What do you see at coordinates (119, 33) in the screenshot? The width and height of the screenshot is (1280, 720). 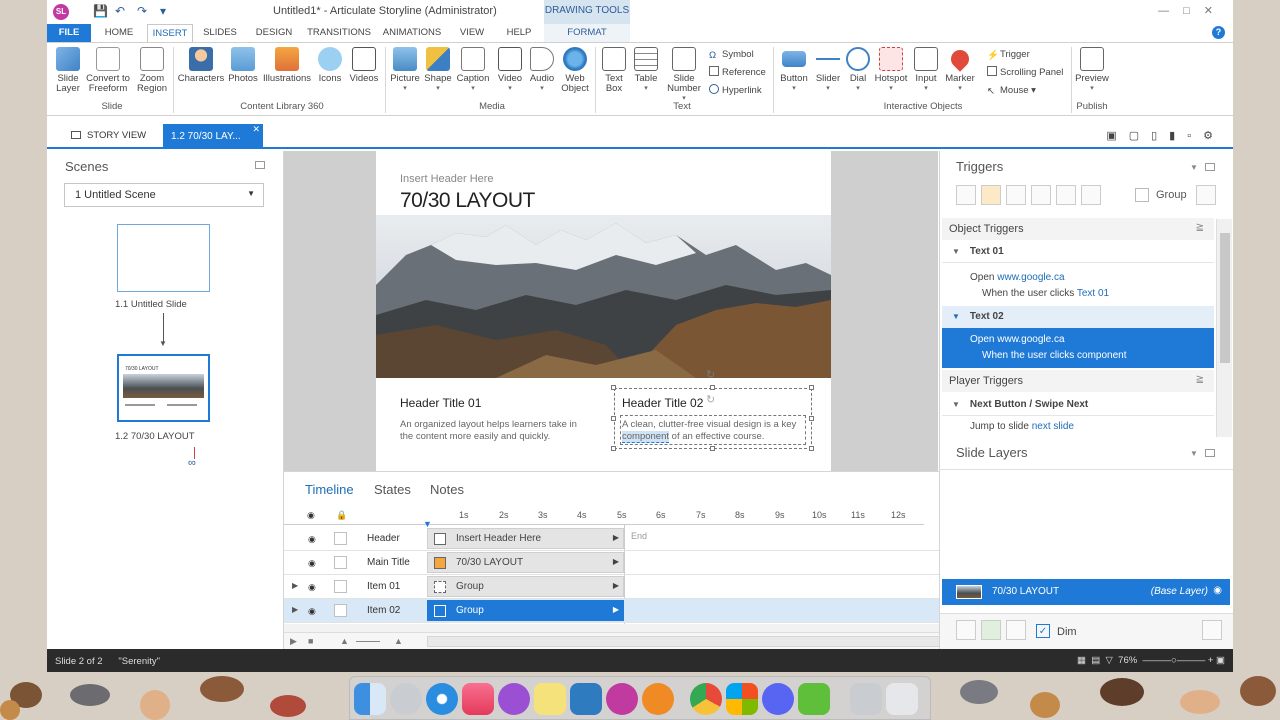 I see `tab-home: HOME` at bounding box center [119, 33].